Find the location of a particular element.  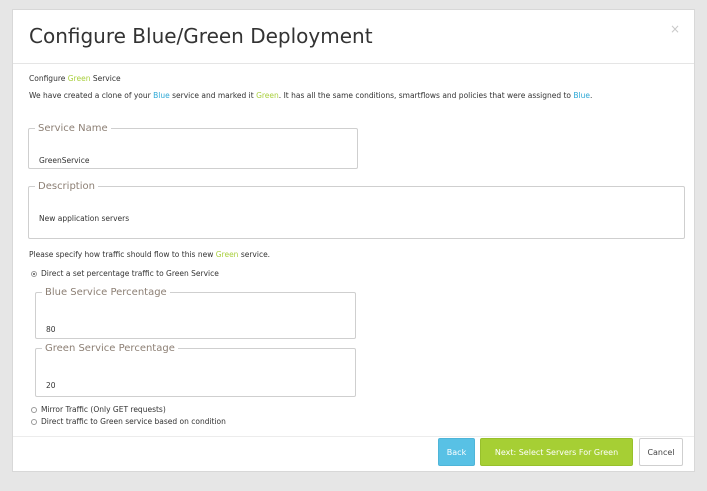

radio-checked-icon is located at coordinates (34, 273).